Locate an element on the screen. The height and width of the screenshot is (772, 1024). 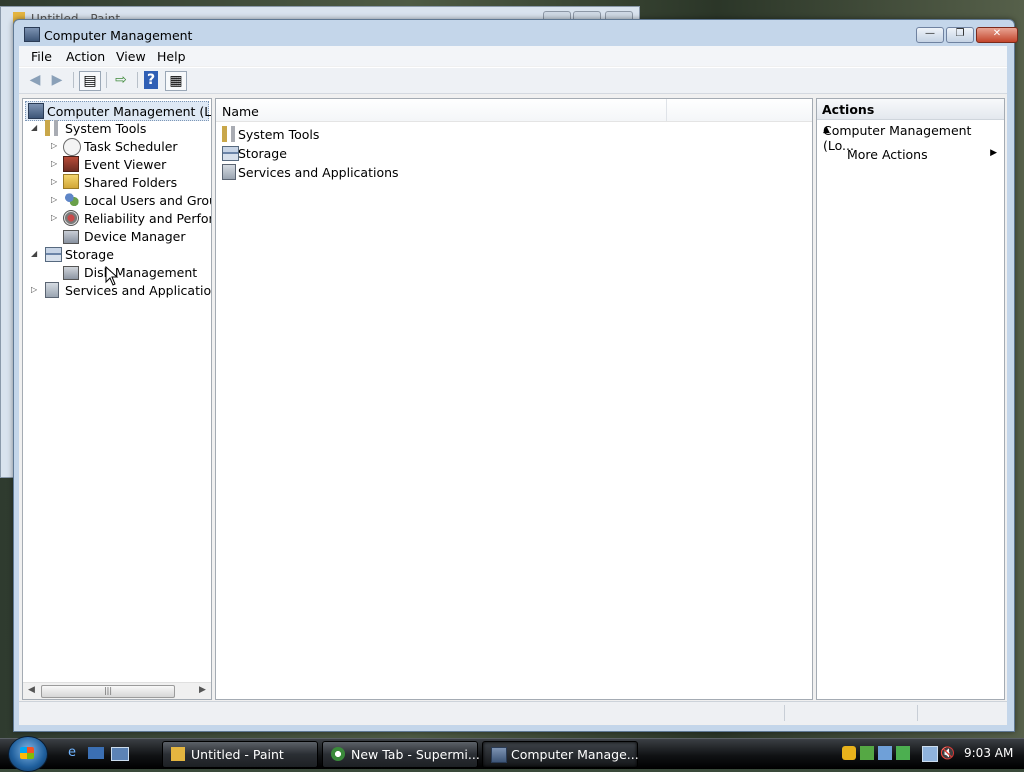
back-arrow-icon: ◀ is located at coordinates (35, 80).